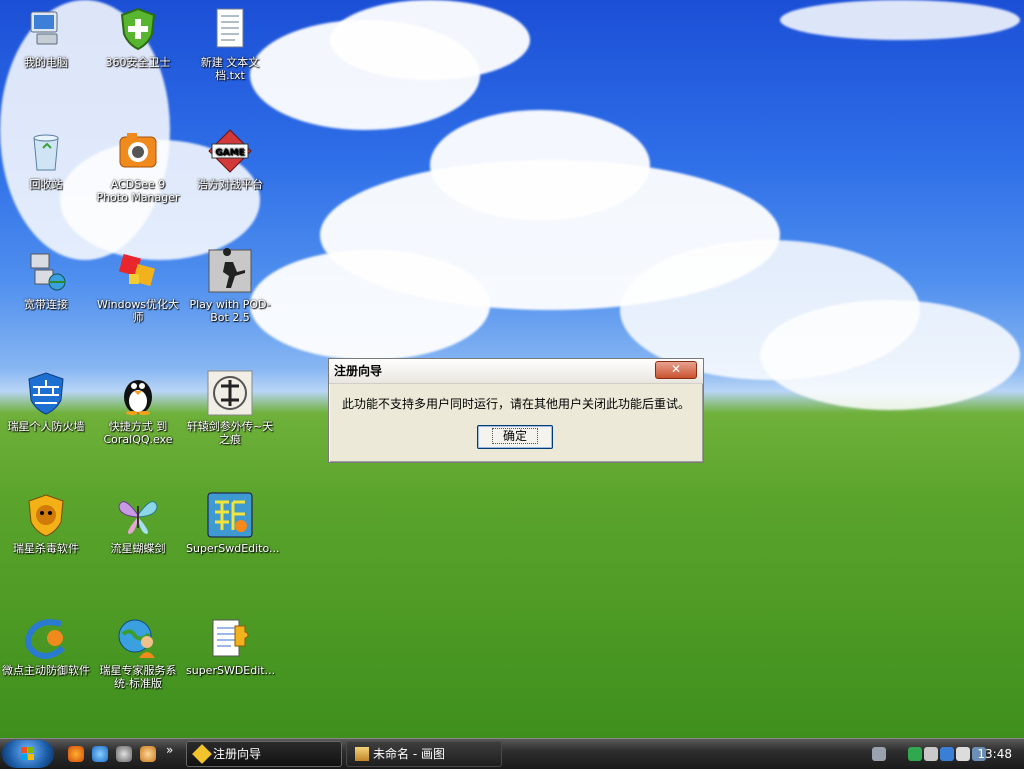 This screenshot has height=771, width=1024. I want to click on wrench-icon, so click(931, 754).